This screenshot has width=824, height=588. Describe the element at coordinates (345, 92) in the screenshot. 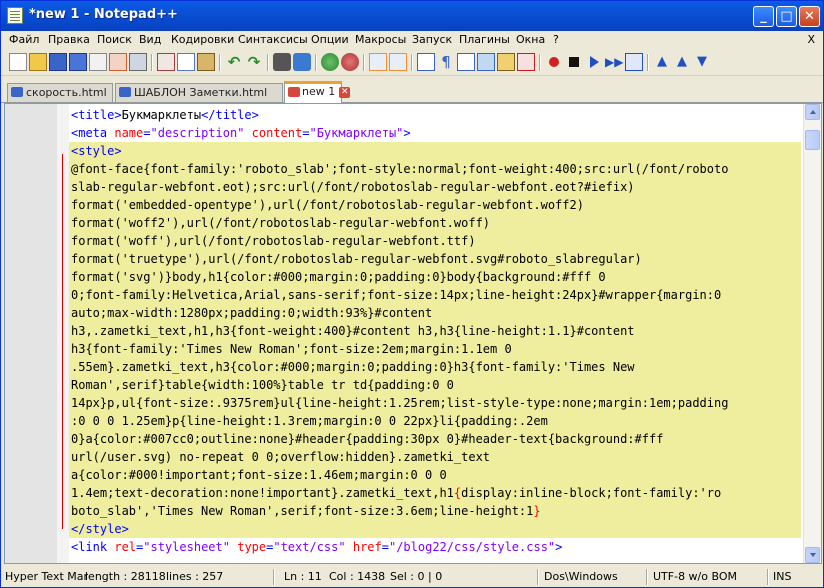

I see `close-tab-icon: ✕` at that location.